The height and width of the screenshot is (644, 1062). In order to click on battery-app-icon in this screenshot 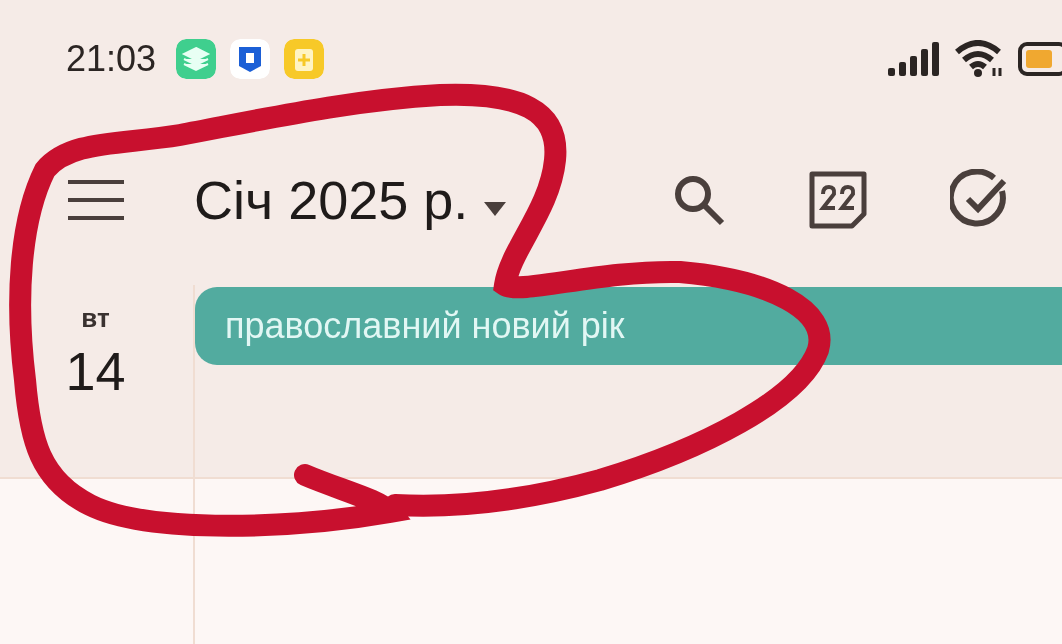, I will do `click(304, 58)`.